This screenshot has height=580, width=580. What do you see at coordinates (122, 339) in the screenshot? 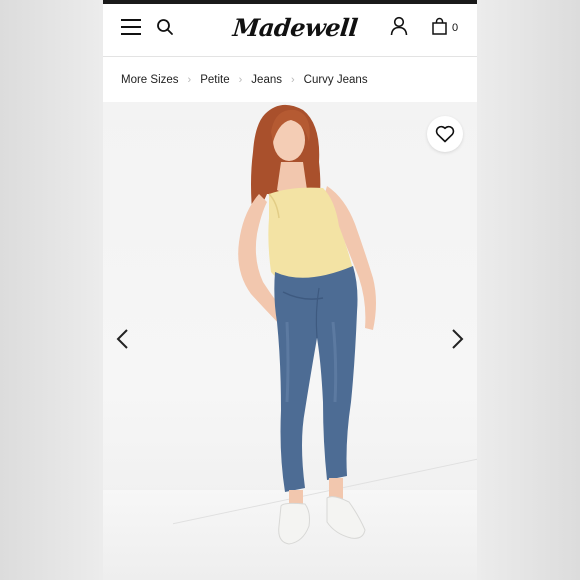
I see `chevron-left-icon` at bounding box center [122, 339].